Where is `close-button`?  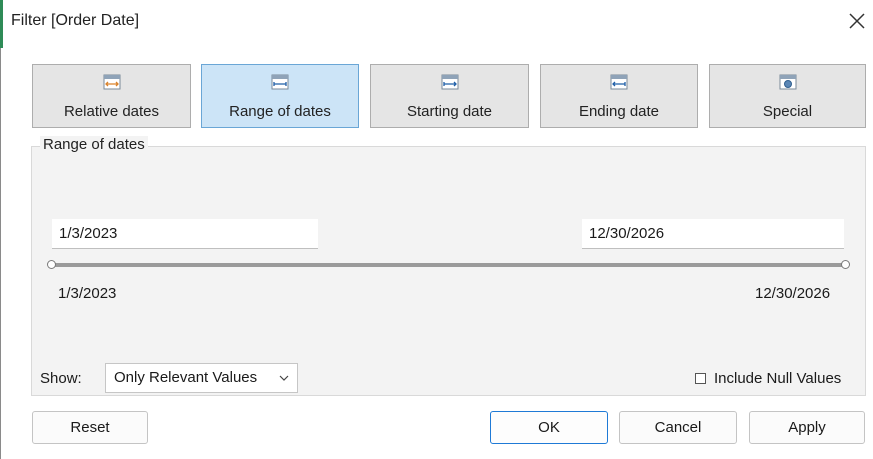
close-button is located at coordinates (857, 21).